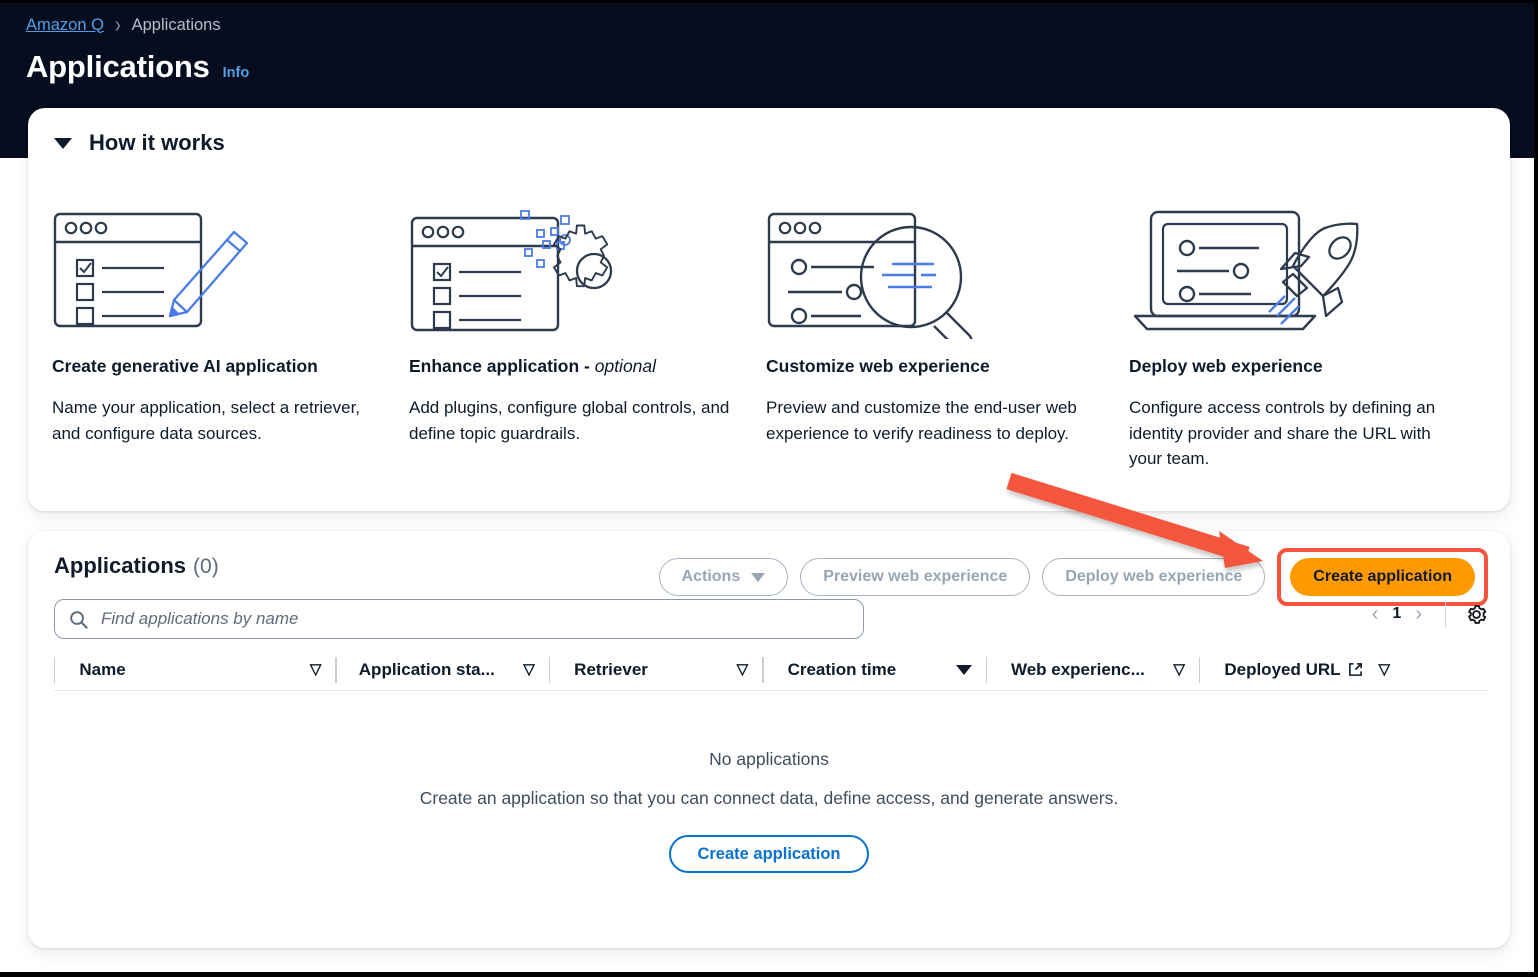 Image resolution: width=1538 pixels, height=977 pixels. What do you see at coordinates (120, 565) in the screenshot?
I see `applications-title: Applications` at bounding box center [120, 565].